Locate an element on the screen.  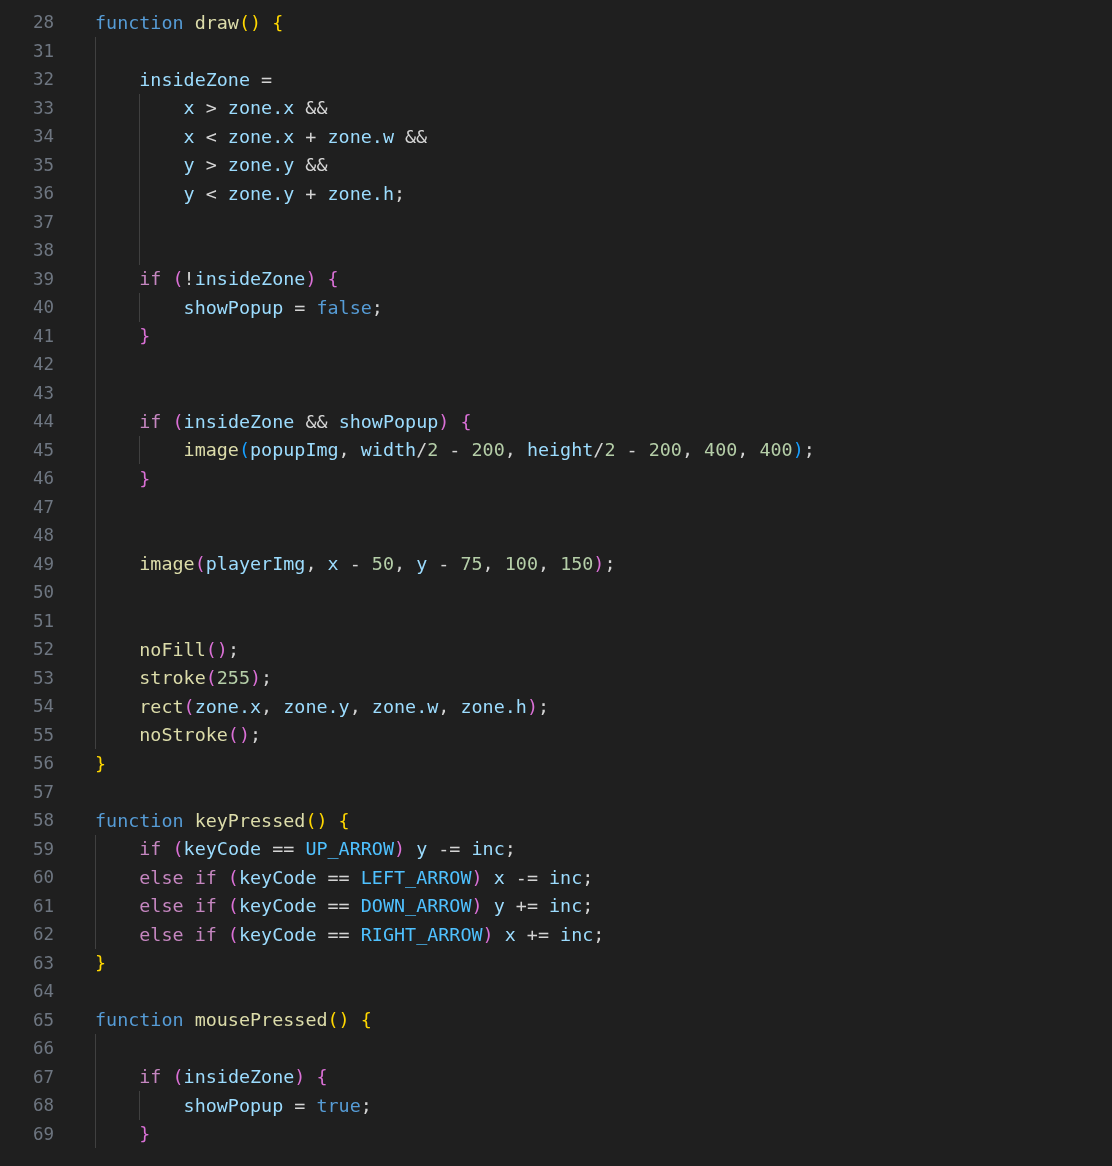
line-number: 36 is located at coordinates (42, 193).